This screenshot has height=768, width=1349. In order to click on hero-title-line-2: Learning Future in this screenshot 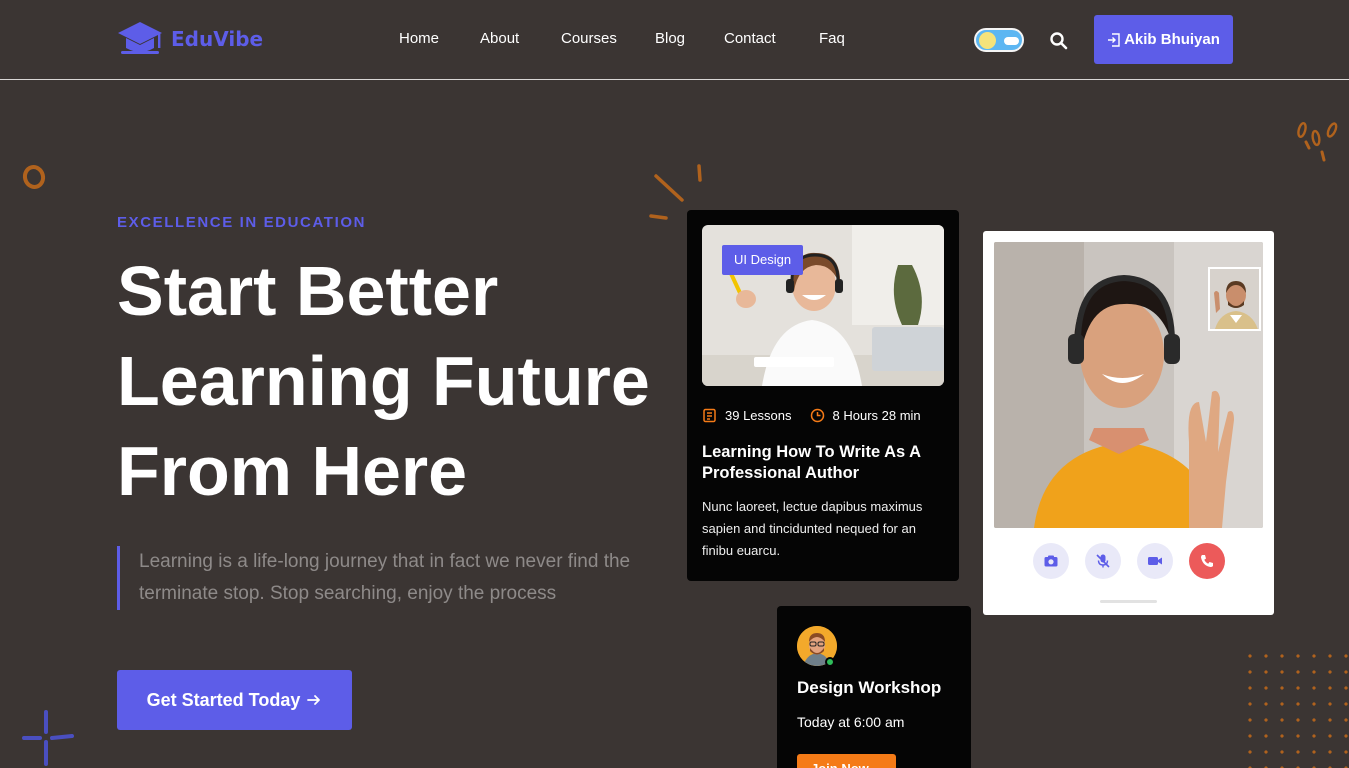, I will do `click(383, 381)`.